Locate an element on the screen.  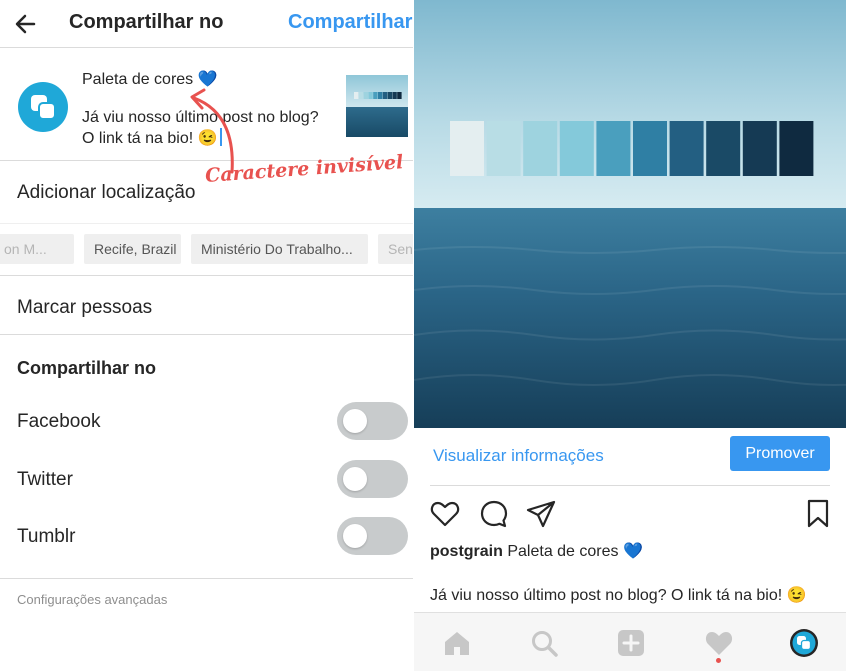
share-section-heading: Compartilhar no is located at coordinates (87, 368).